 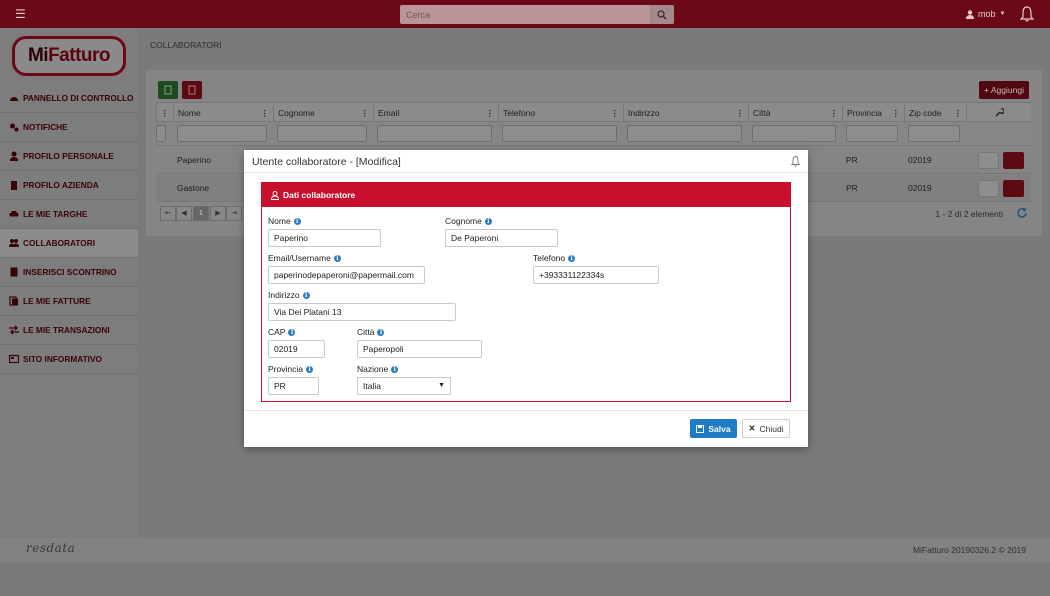 What do you see at coordinates (164, 113) in the screenshot?
I see `column-menu-handle: ⋮` at bounding box center [164, 113].